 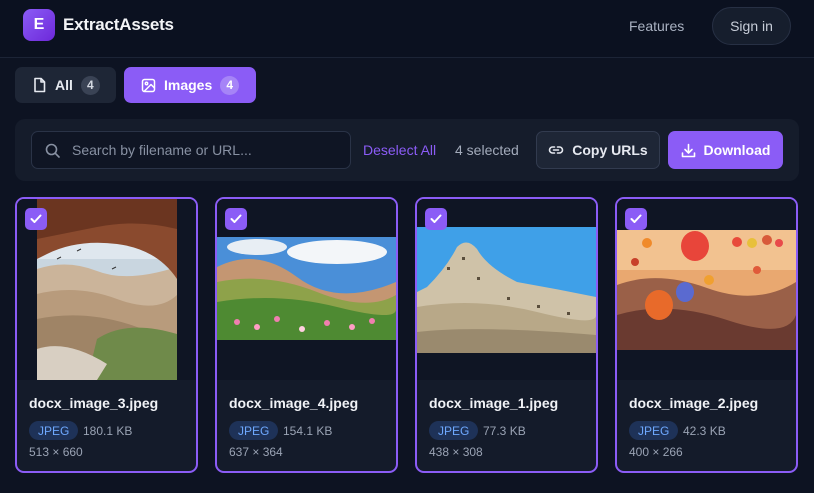 I want to click on image-card: docx_image_1.jpeg JPEG 77.3 KB 438 × 308, so click(x=506, y=335).